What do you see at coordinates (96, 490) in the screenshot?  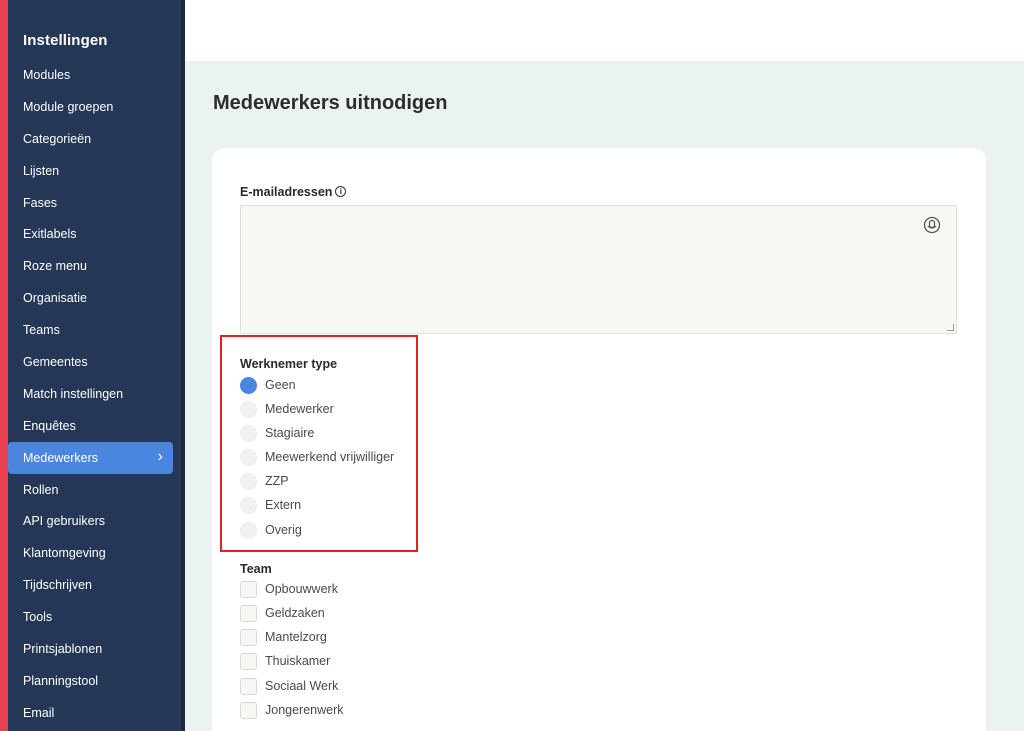 I see `sidebar-item-rollen: Rollen` at bounding box center [96, 490].